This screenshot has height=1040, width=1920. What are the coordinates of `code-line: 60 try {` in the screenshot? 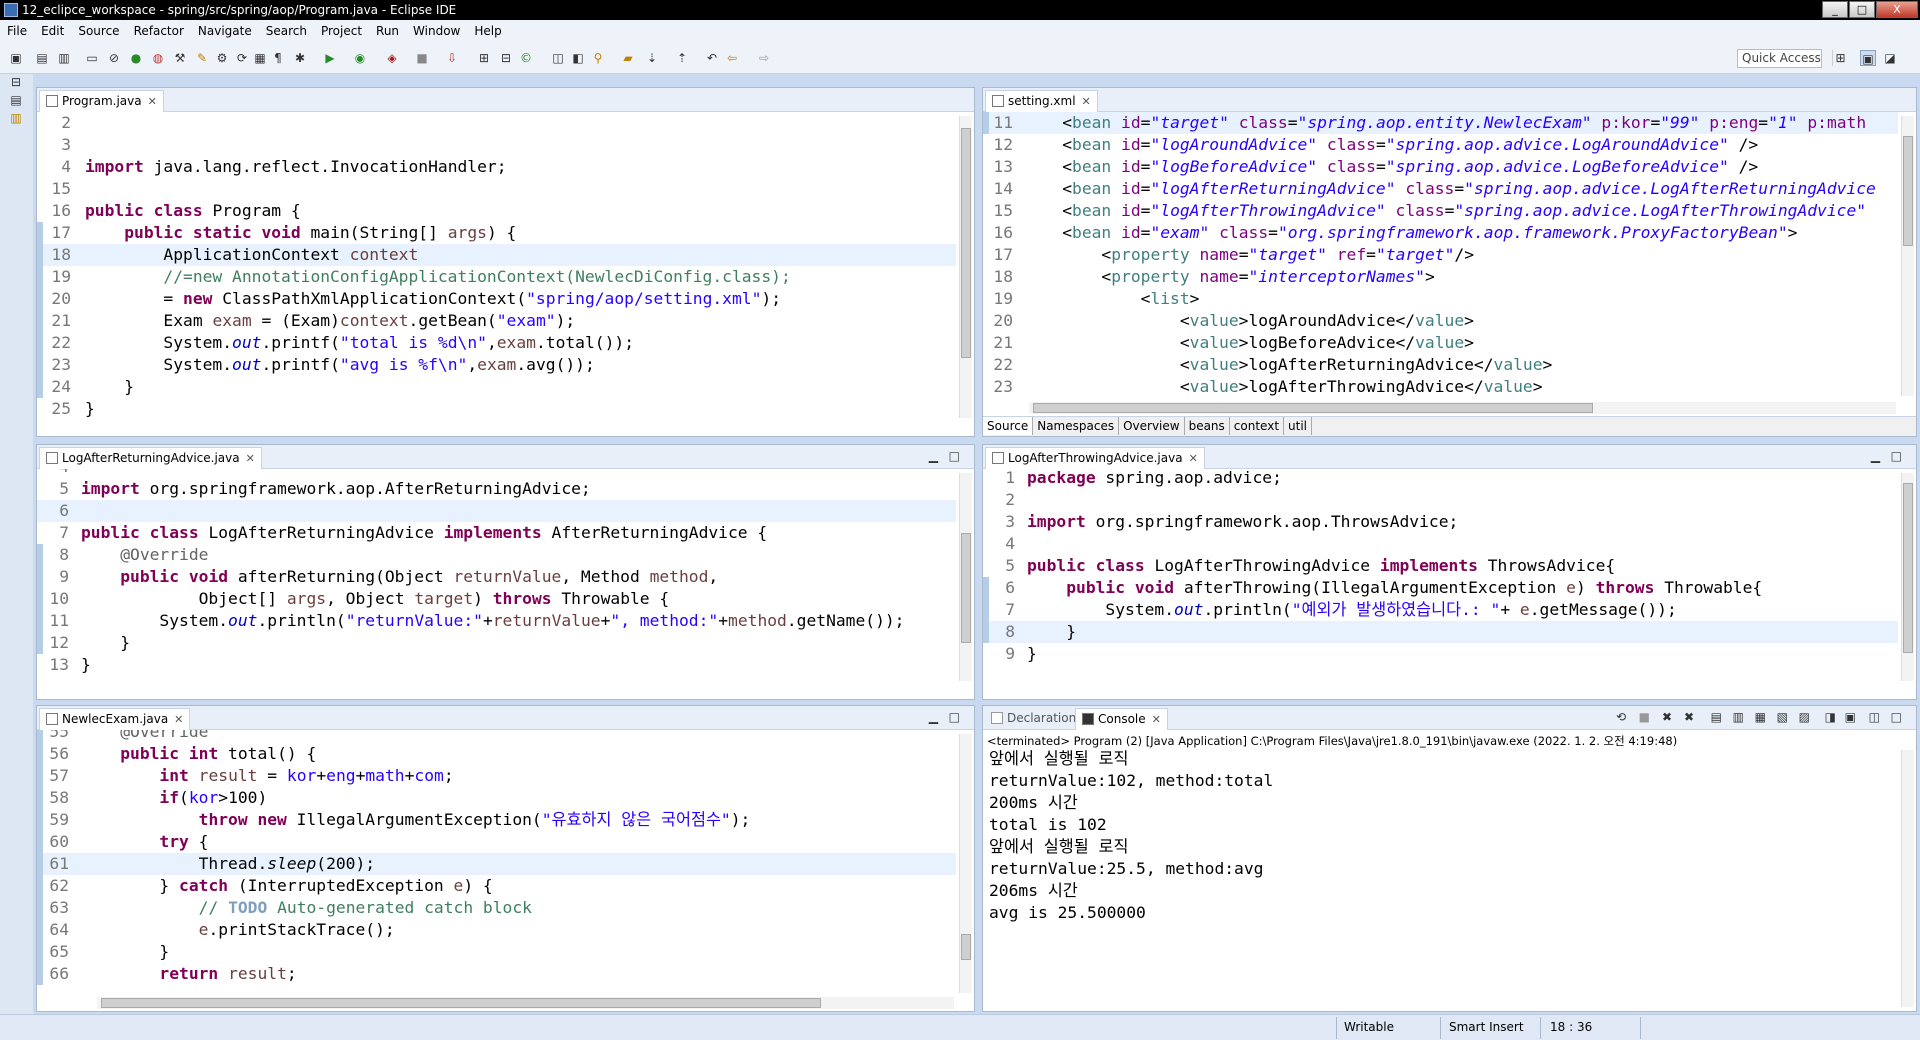 It's located at (496, 842).